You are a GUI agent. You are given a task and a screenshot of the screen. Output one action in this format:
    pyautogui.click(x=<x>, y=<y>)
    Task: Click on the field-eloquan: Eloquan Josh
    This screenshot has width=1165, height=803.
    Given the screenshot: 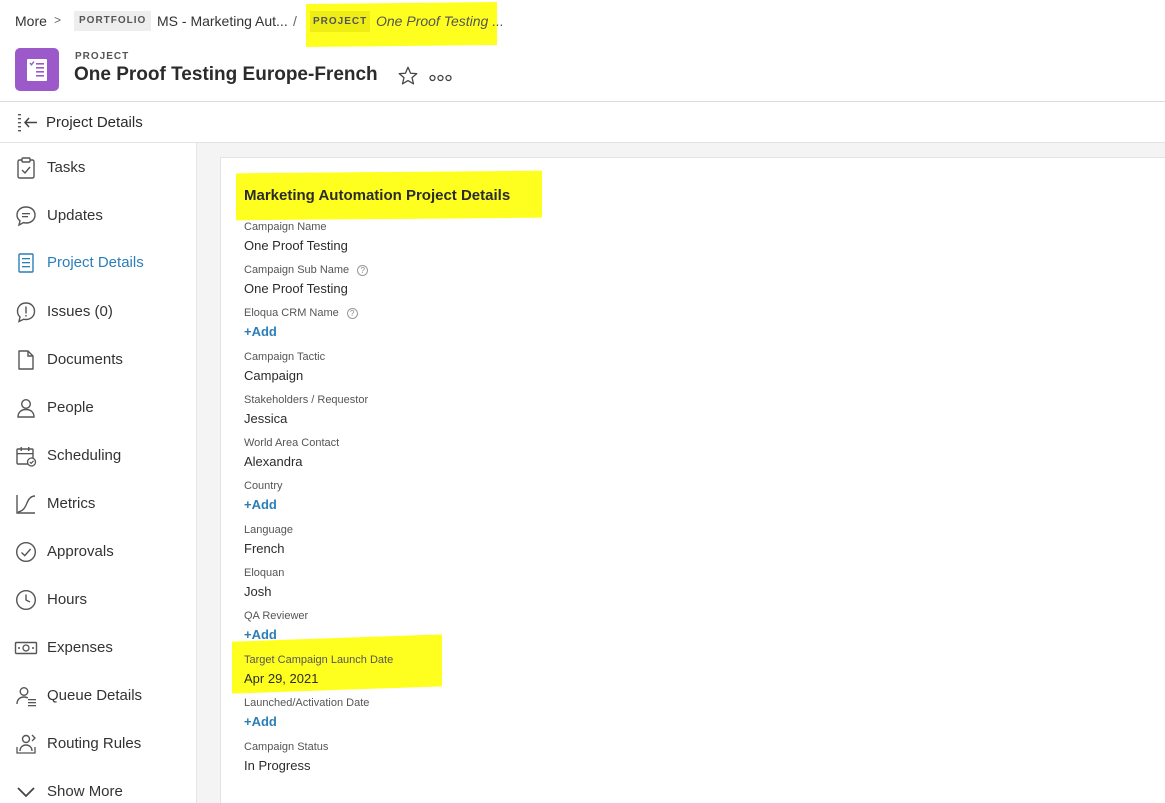 What is the action you would take?
    pyautogui.click(x=264, y=583)
    